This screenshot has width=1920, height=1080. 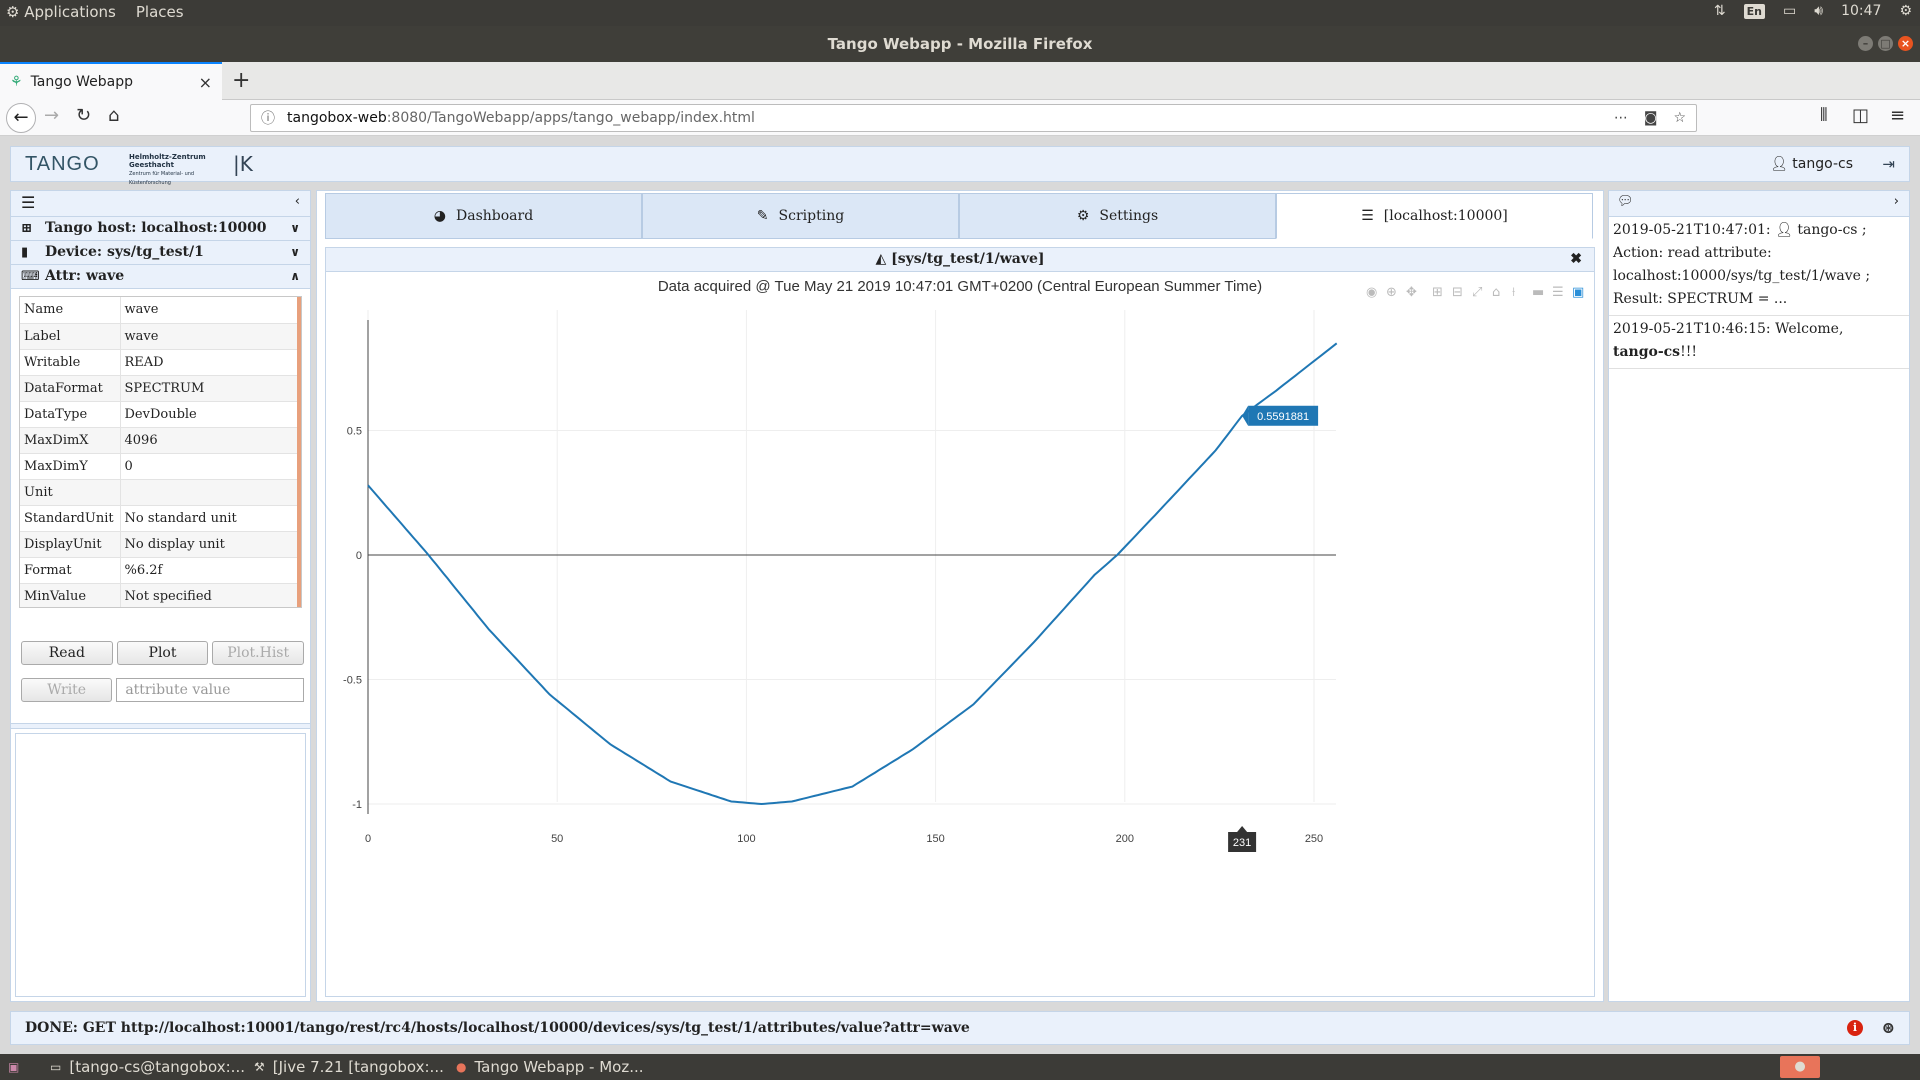 What do you see at coordinates (1129, 216) in the screenshot?
I see `tab-label: Settings` at bounding box center [1129, 216].